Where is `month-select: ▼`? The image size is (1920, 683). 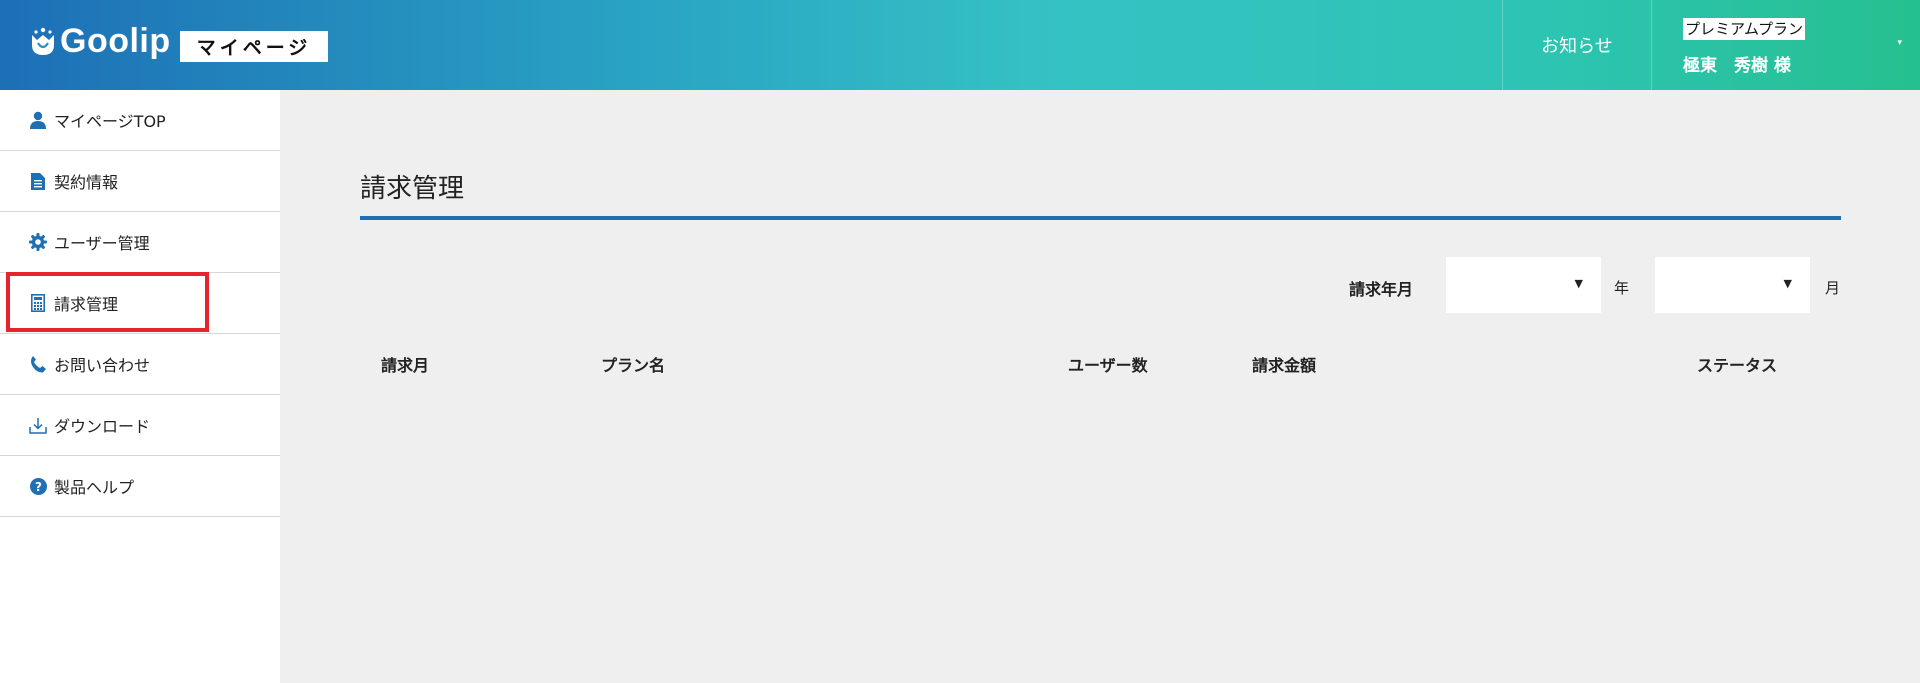 month-select: ▼ is located at coordinates (1732, 285).